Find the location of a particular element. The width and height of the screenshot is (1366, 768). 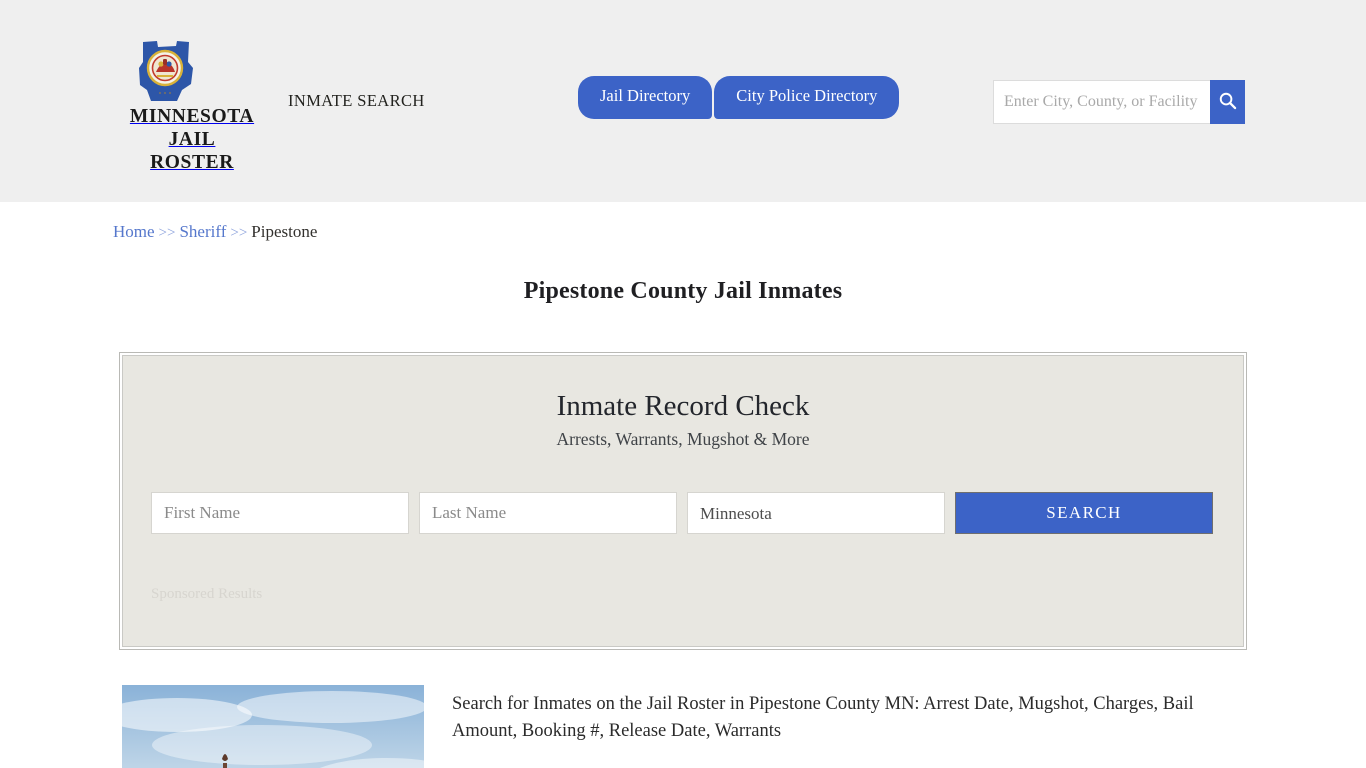

site-logo: MINNESOTA JAIL ROSTER is located at coordinates (192, 106).